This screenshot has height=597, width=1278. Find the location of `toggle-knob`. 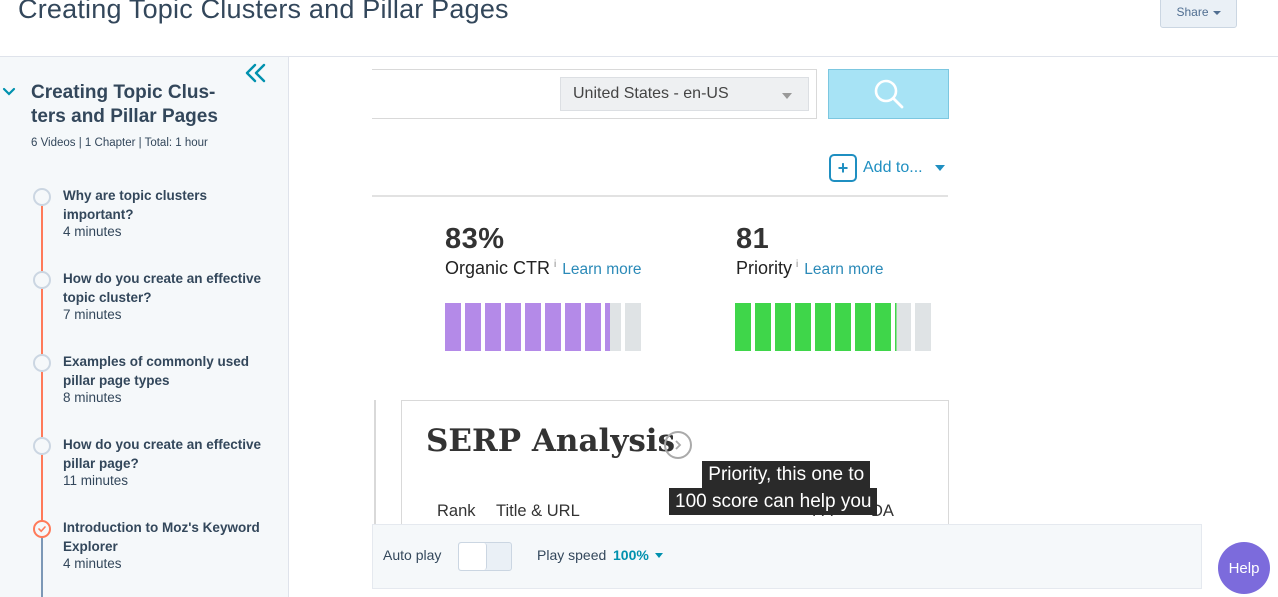

toggle-knob is located at coordinates (473, 556).